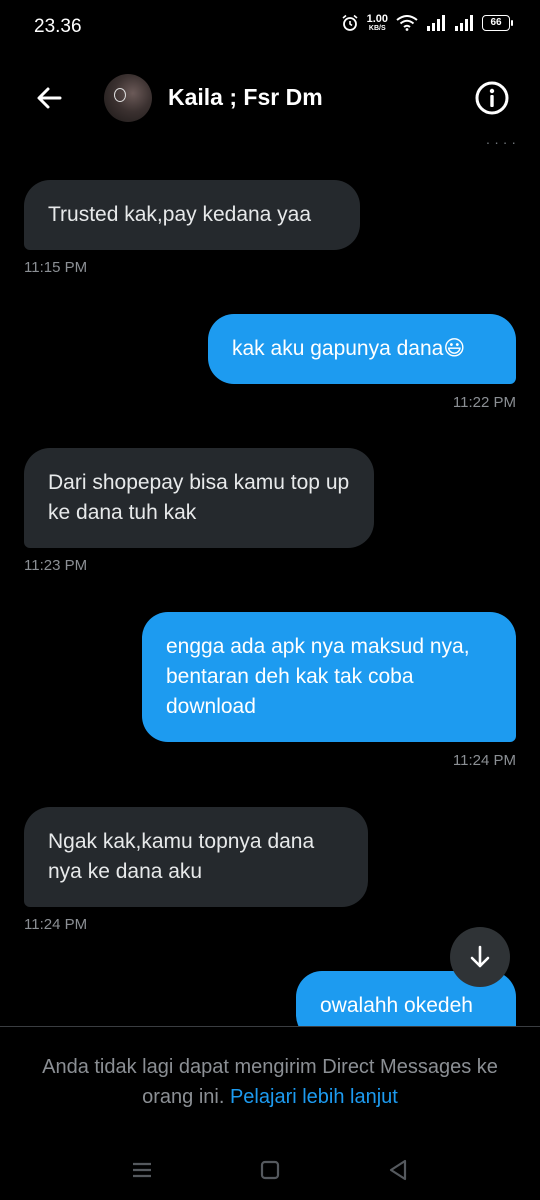 The image size is (540, 1200). Describe the element at coordinates (314, 1097) in the screenshot. I see `learn-more-link: Pelajari lebih lanjut` at that location.